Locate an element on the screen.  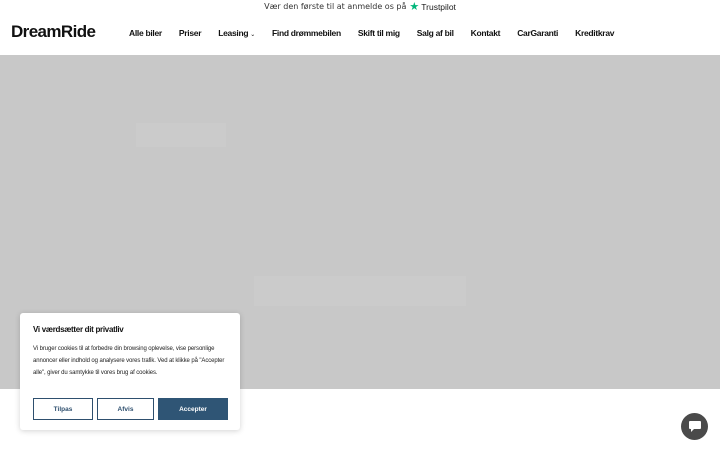
hero-placeholder-heading is located at coordinates (181, 135).